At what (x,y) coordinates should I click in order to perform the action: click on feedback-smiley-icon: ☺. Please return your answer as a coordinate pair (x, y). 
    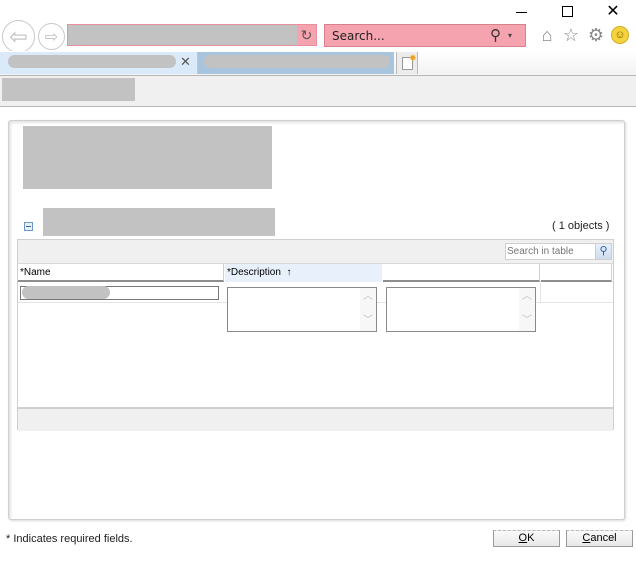
    Looking at the image, I should click on (620, 35).